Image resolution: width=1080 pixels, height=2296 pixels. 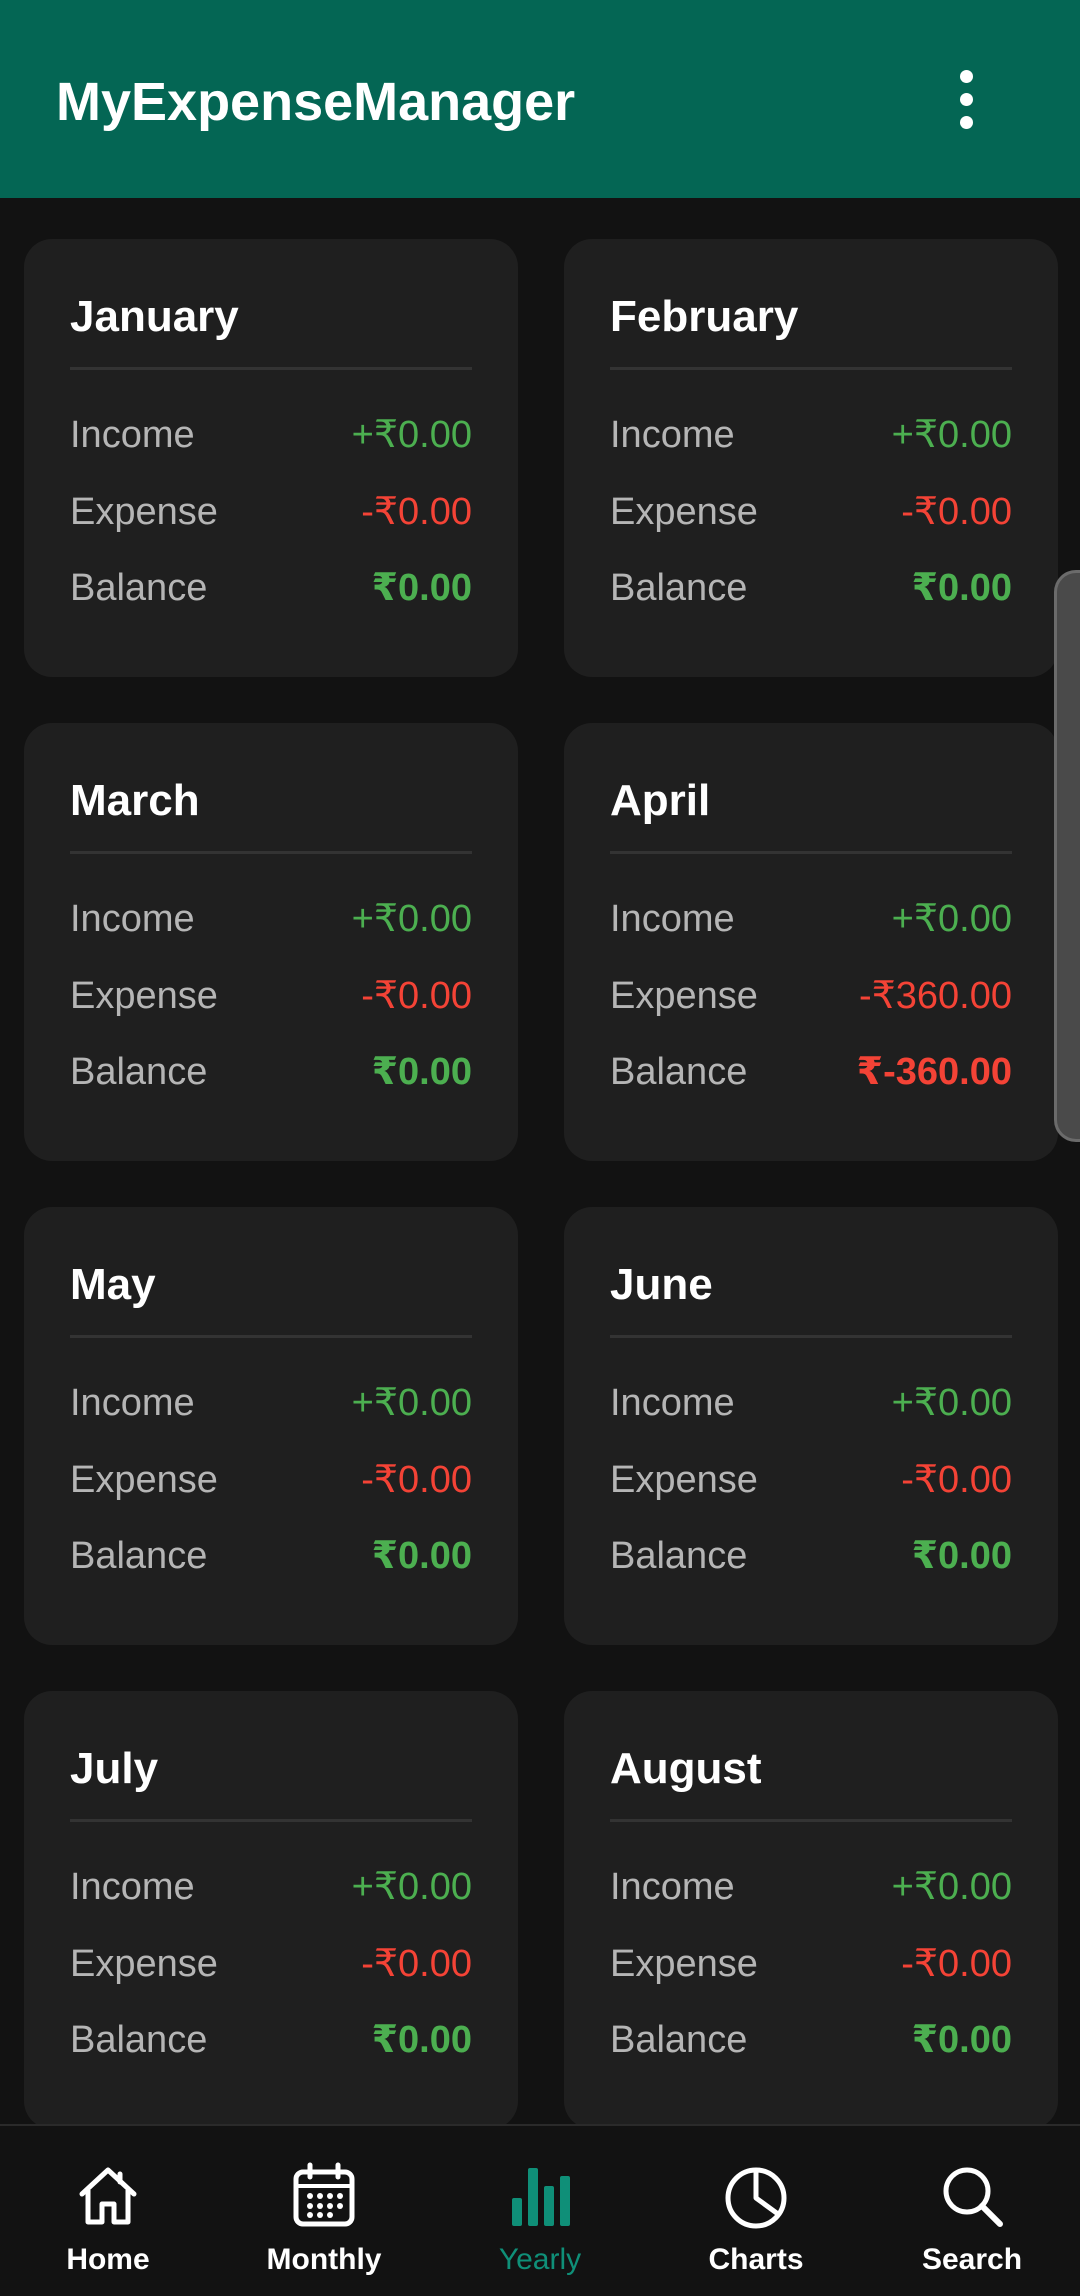 What do you see at coordinates (756, 2198) in the screenshot?
I see `pie-chart-icon` at bounding box center [756, 2198].